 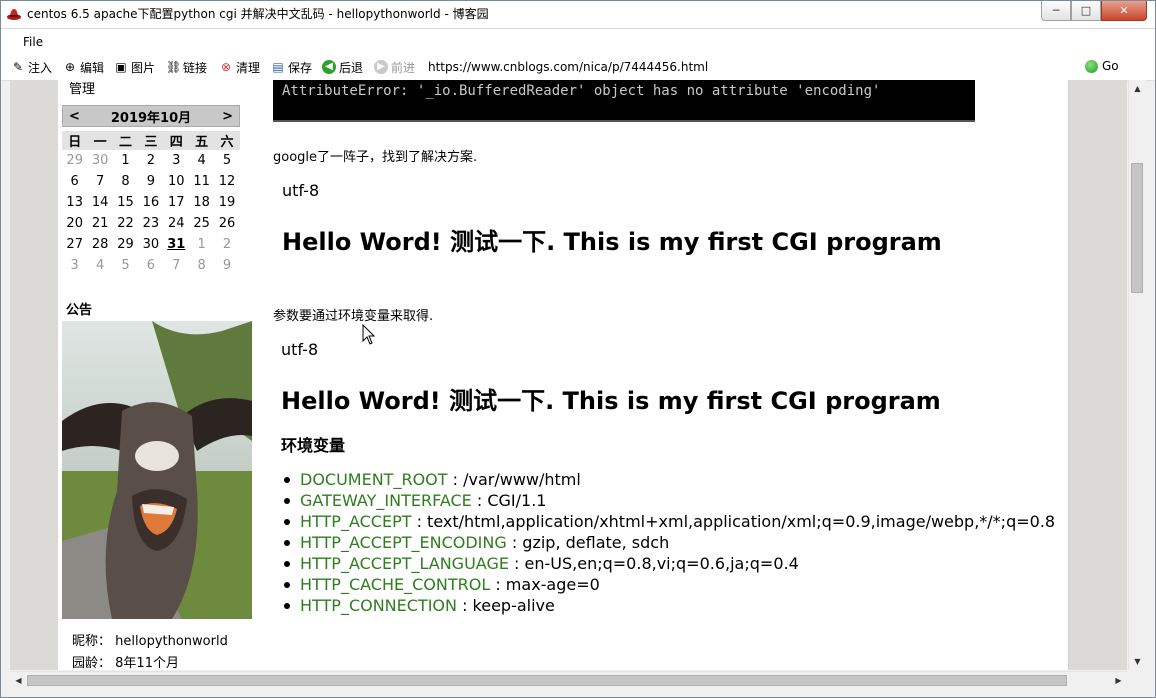 I want to click on edit-button: ⊕ 编辑, so click(x=83, y=67).